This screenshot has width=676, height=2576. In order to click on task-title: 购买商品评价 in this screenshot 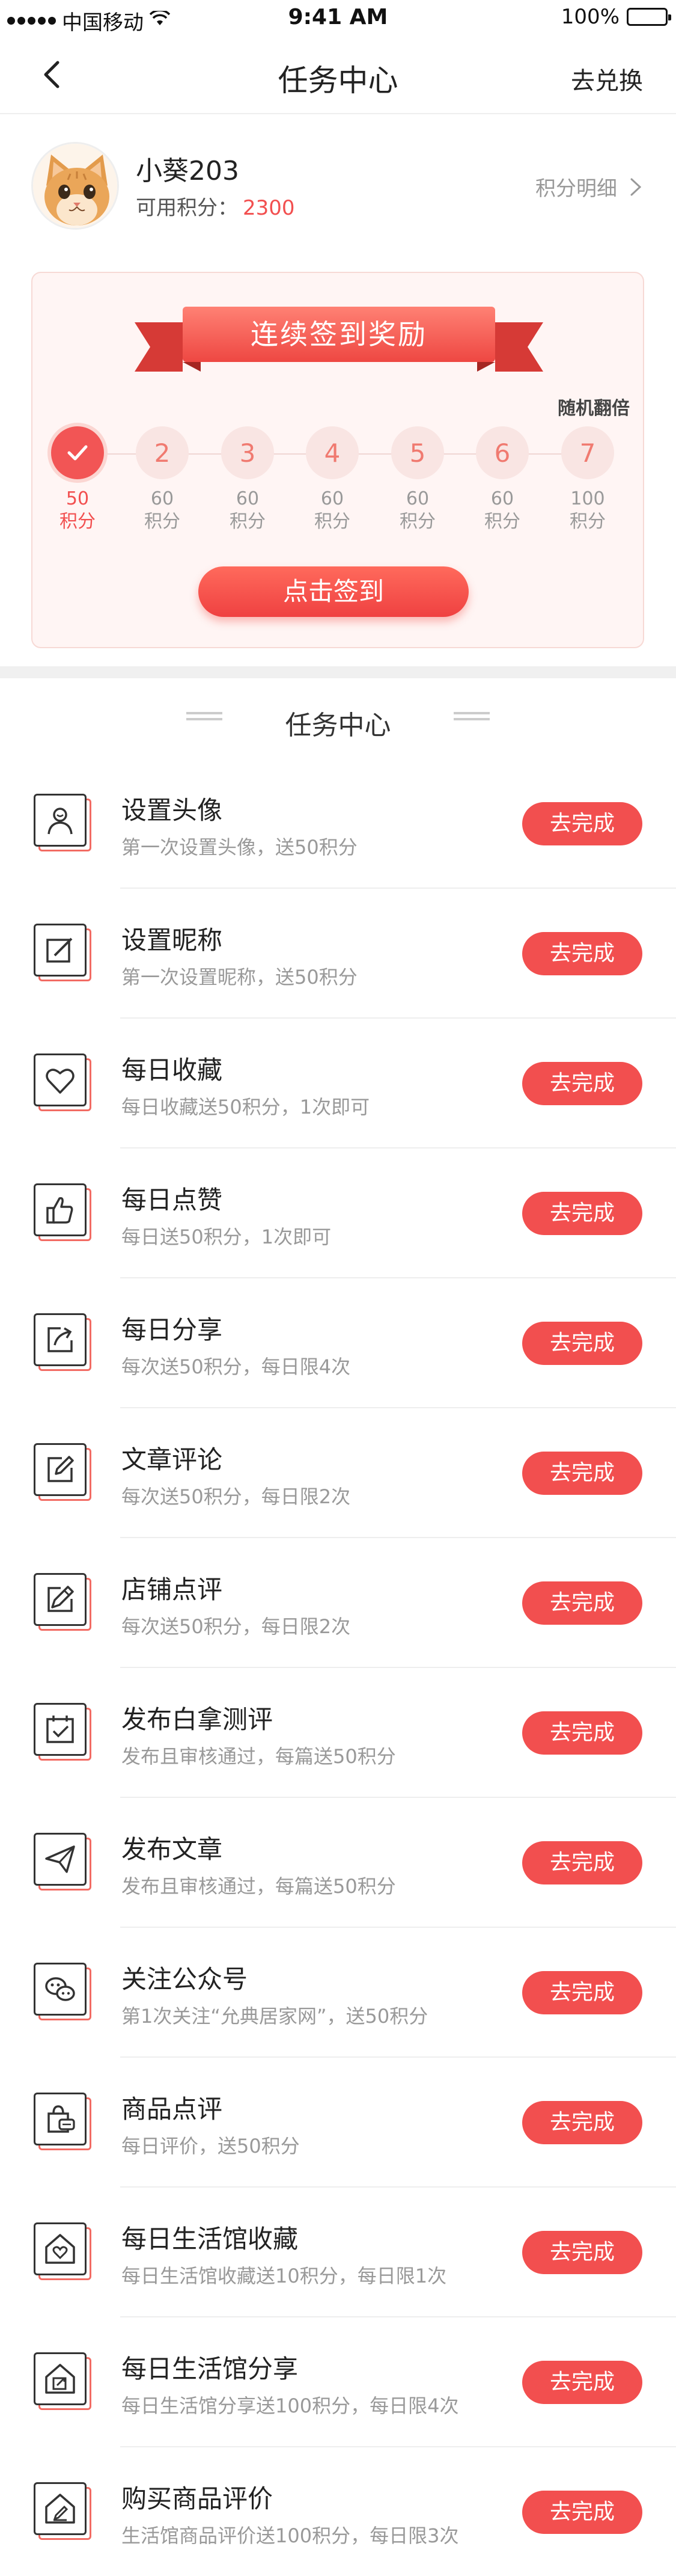, I will do `click(197, 2498)`.